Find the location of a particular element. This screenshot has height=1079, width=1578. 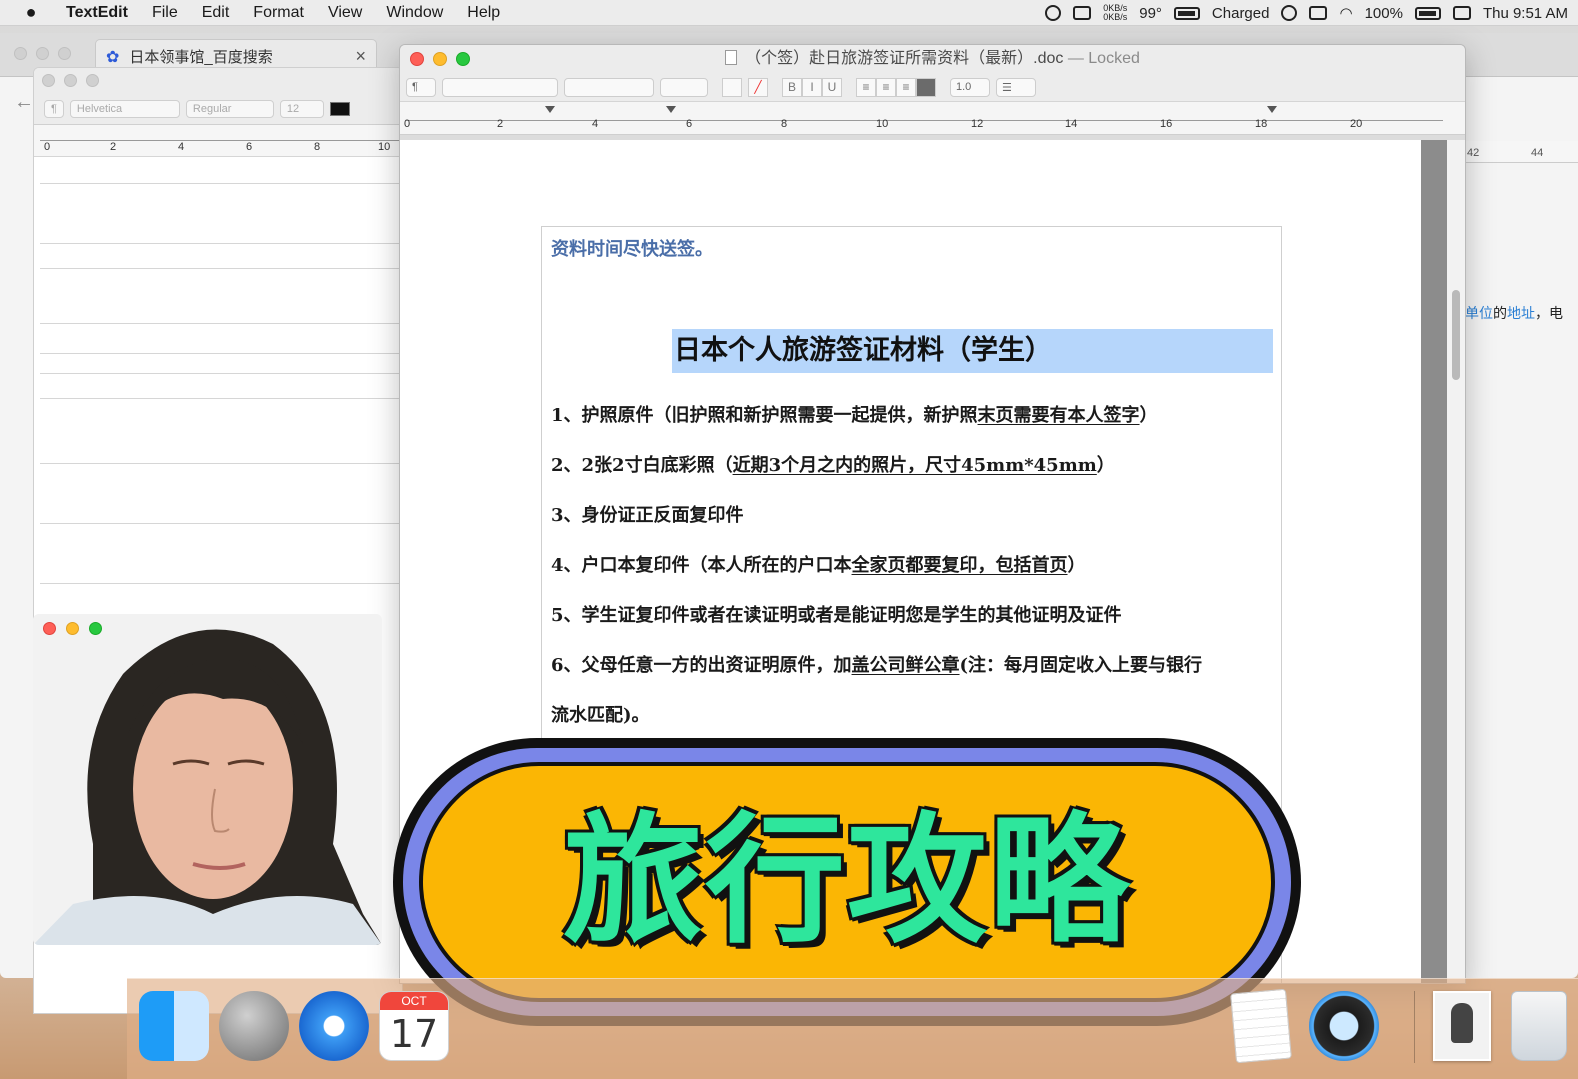

menu-app-name: TextEdit is located at coordinates (101, 13).